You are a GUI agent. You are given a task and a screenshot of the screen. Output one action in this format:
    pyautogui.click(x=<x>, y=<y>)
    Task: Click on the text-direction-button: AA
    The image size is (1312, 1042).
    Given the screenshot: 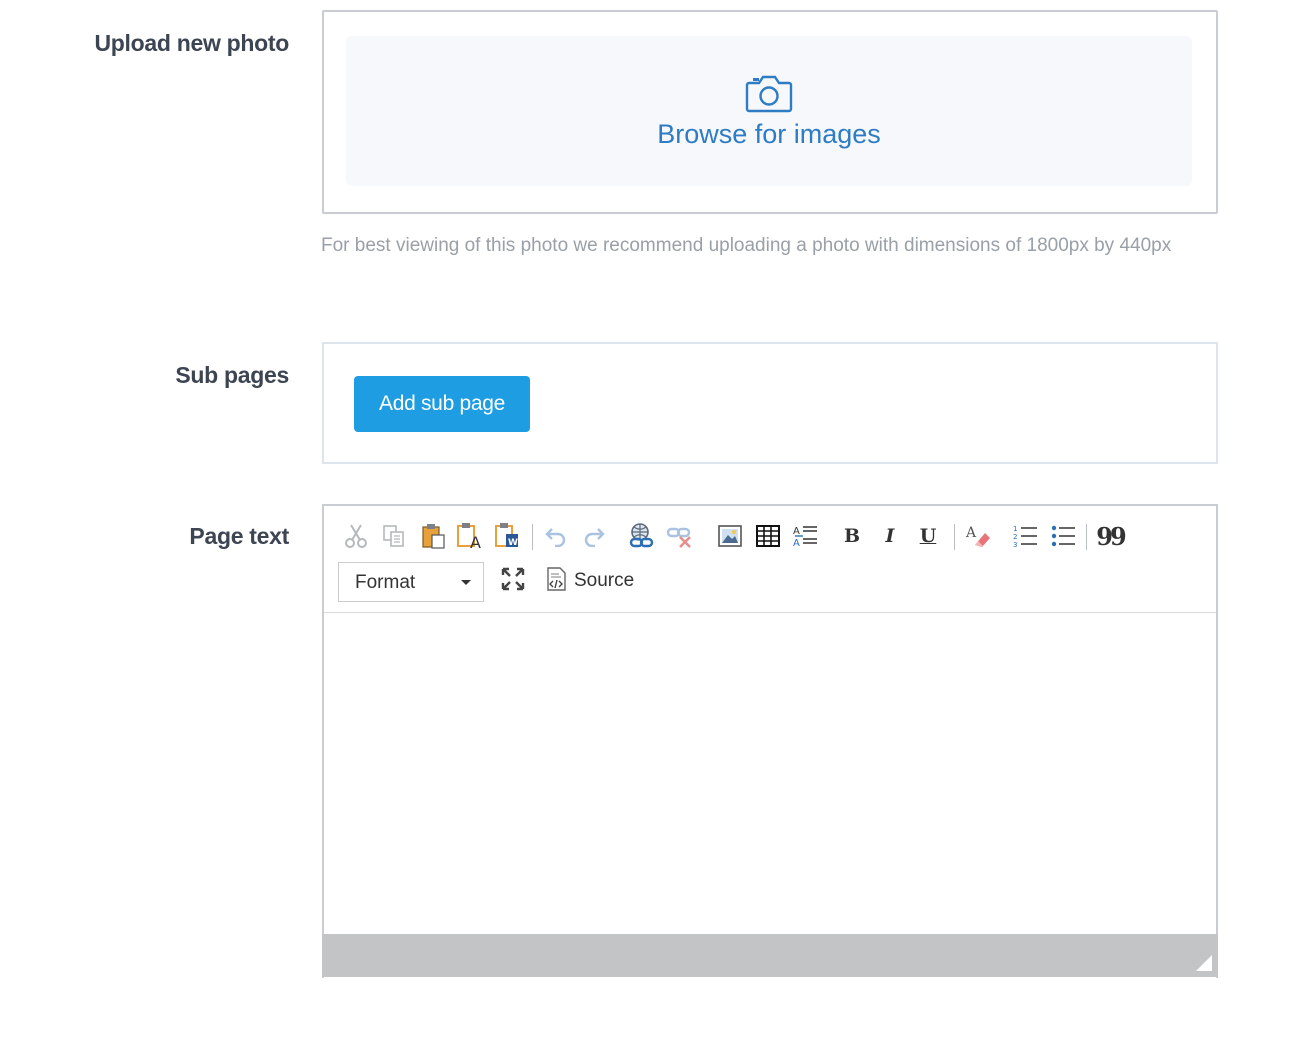 What is the action you would take?
    pyautogui.click(x=806, y=536)
    